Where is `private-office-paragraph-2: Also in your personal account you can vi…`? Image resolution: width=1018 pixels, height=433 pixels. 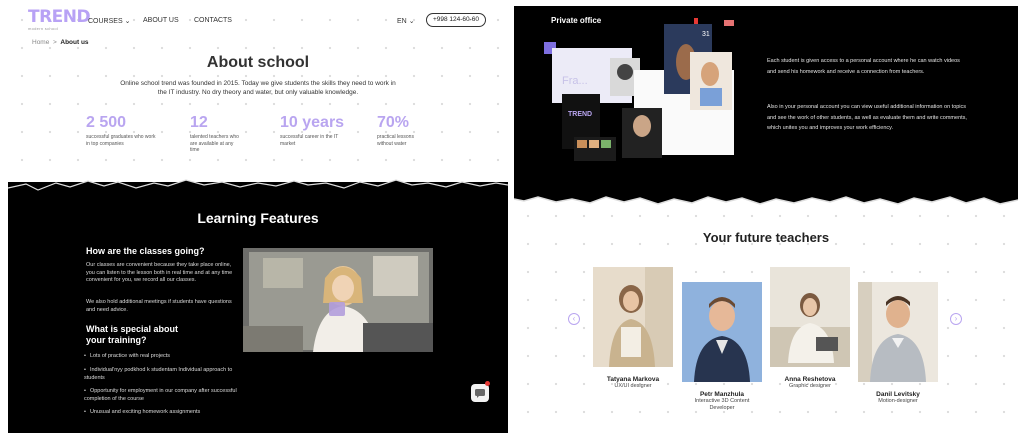 private-office-paragraph-2: Also in your personal account you can vi… is located at coordinates (867, 117).